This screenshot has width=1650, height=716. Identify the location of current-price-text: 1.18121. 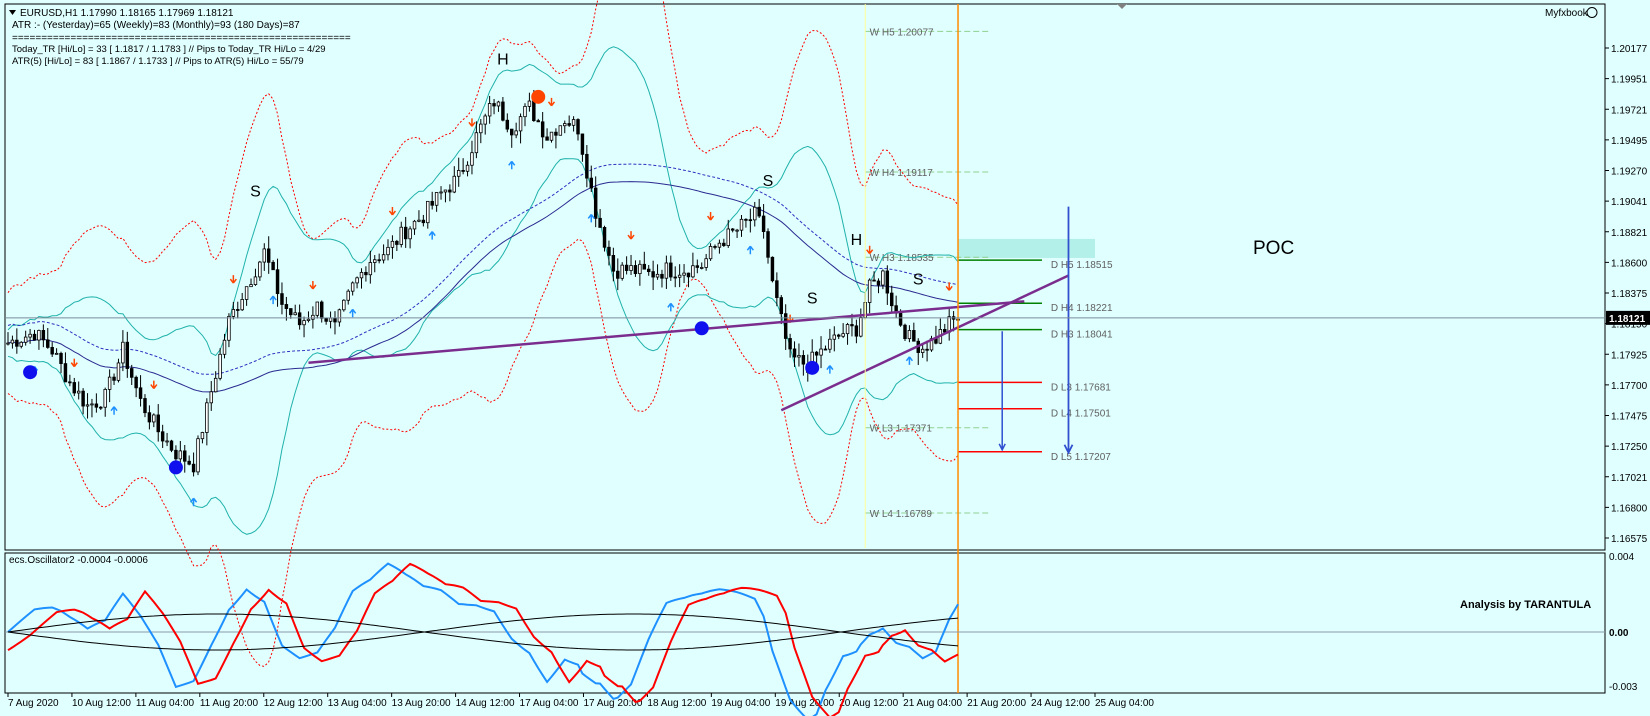
(1627, 319).